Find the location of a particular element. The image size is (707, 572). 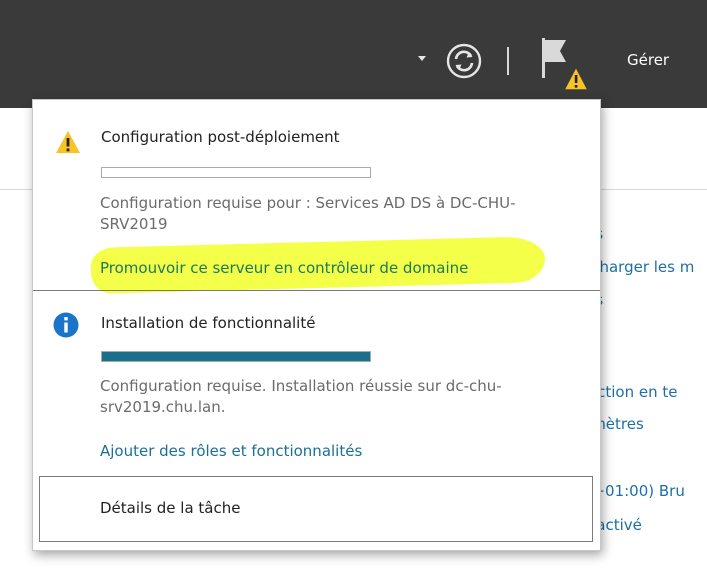

add-roles-features-link: Ajouter des rôles et fonctionnalités is located at coordinates (231, 451).